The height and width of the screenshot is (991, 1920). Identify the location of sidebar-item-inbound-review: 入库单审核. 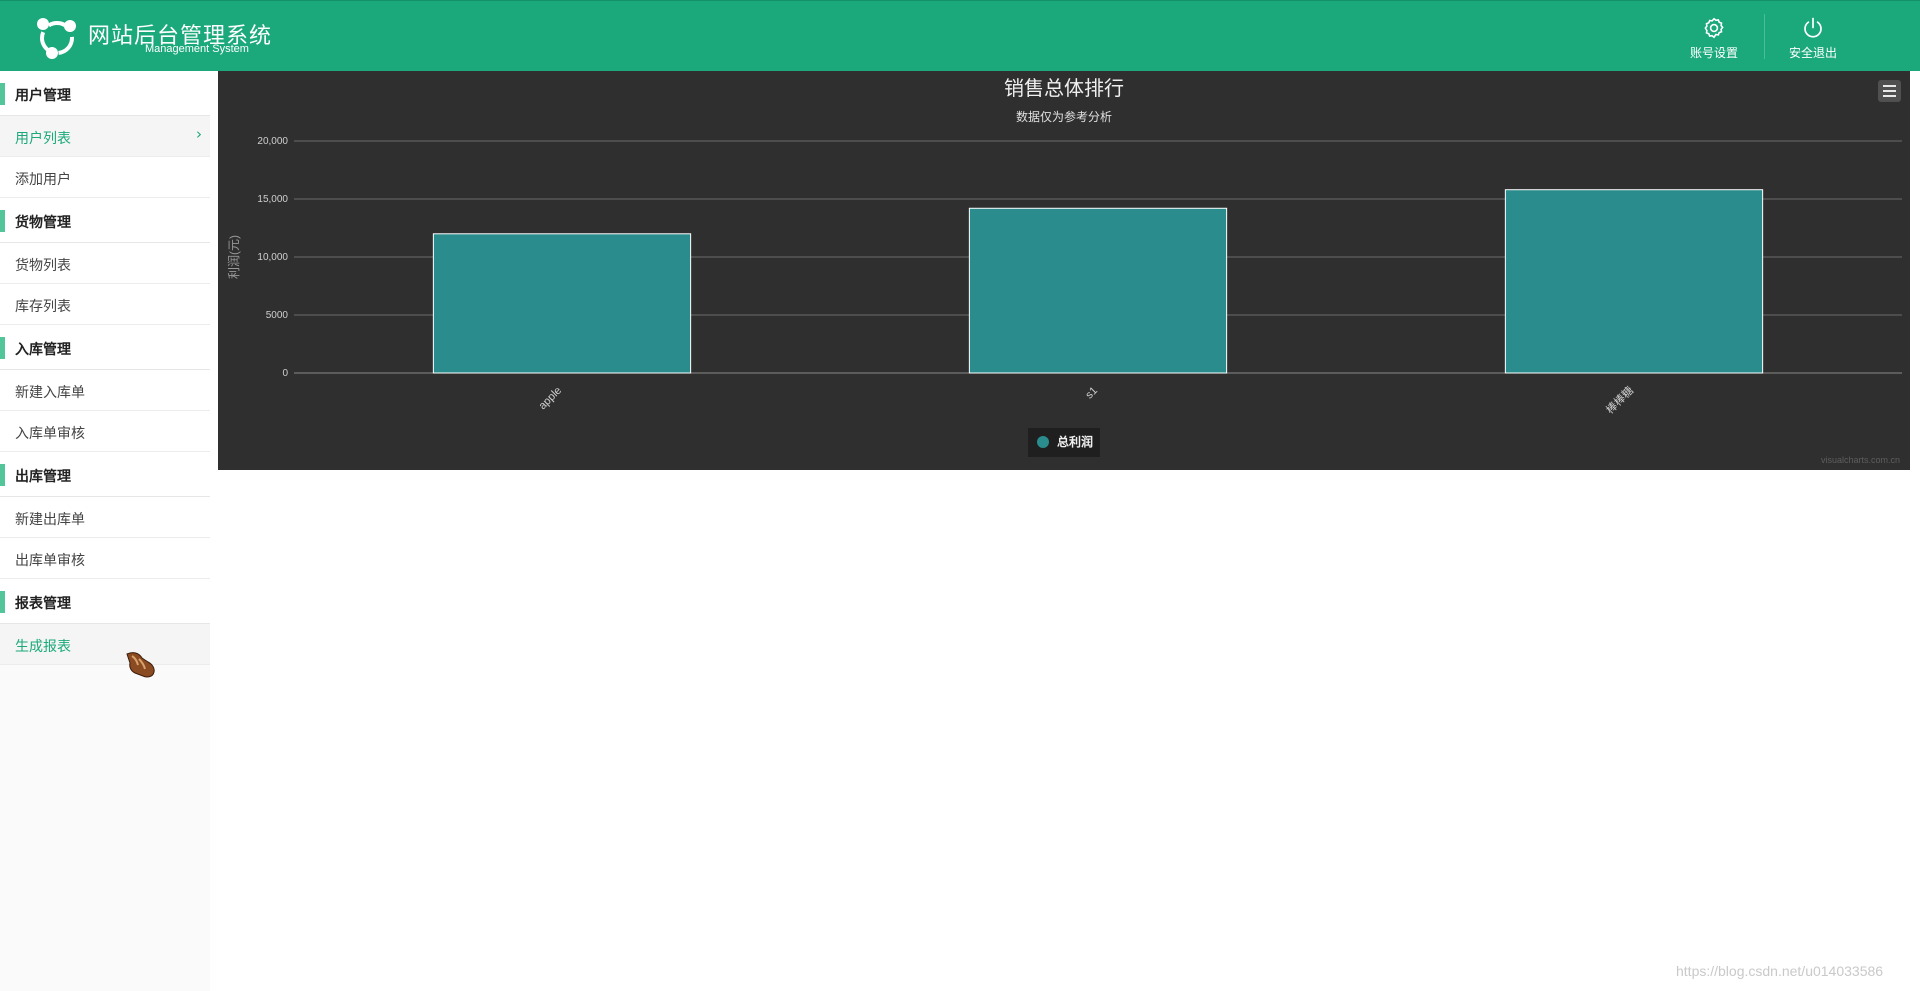
(105, 431).